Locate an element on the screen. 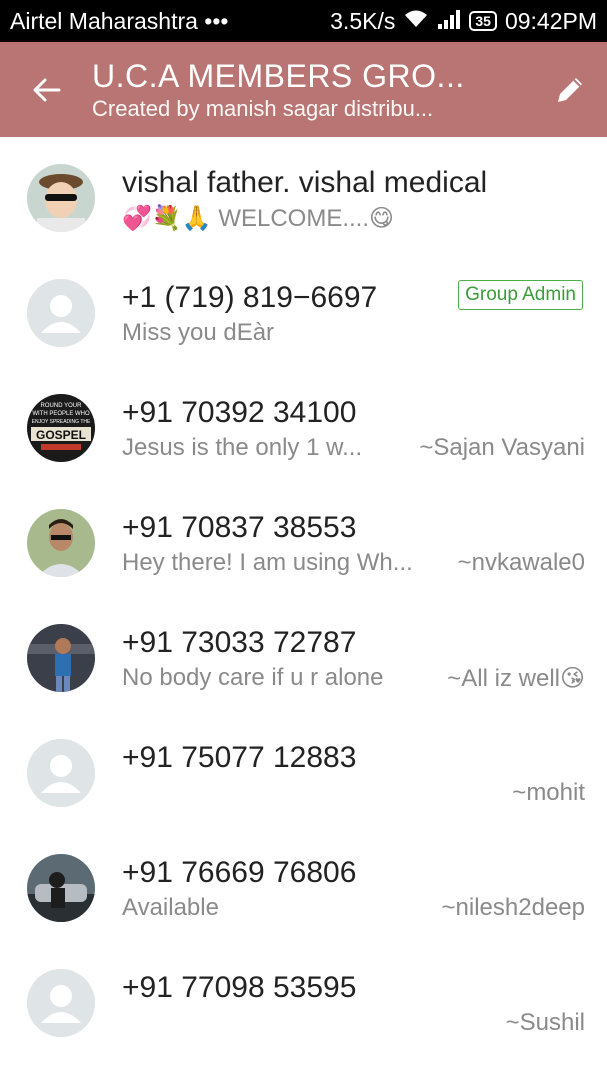  member-row: +91 75077 12883 ~mohit is located at coordinates (303, 769).